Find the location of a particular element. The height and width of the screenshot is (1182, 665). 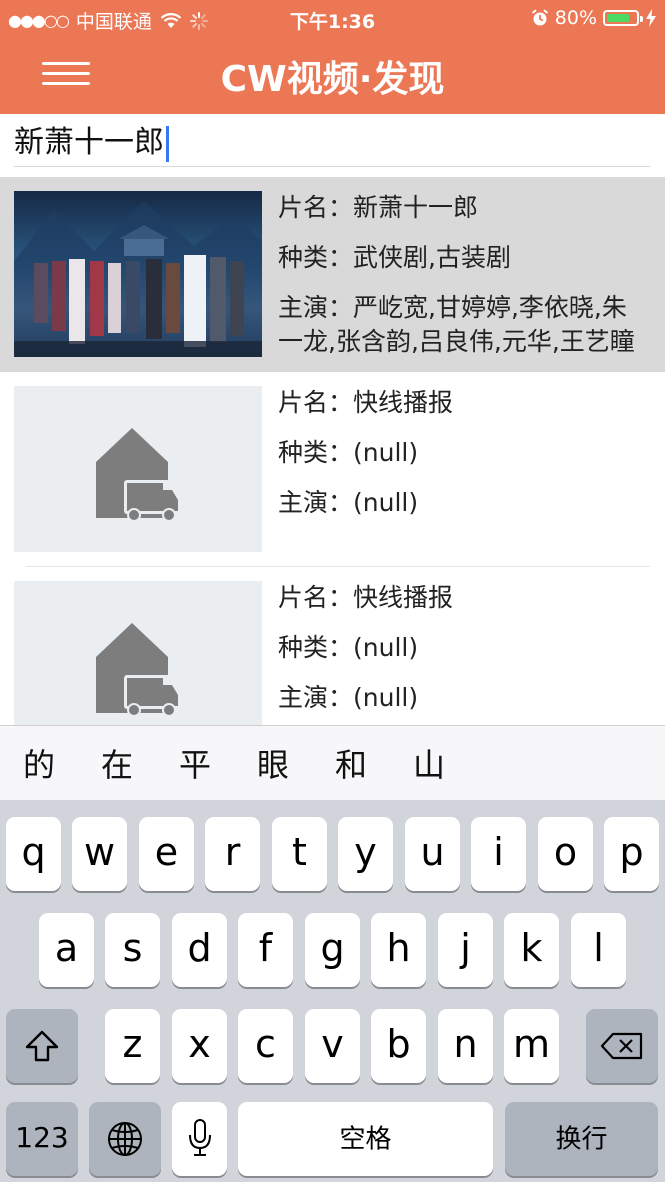

battery-icon is located at coordinates (623, 18).